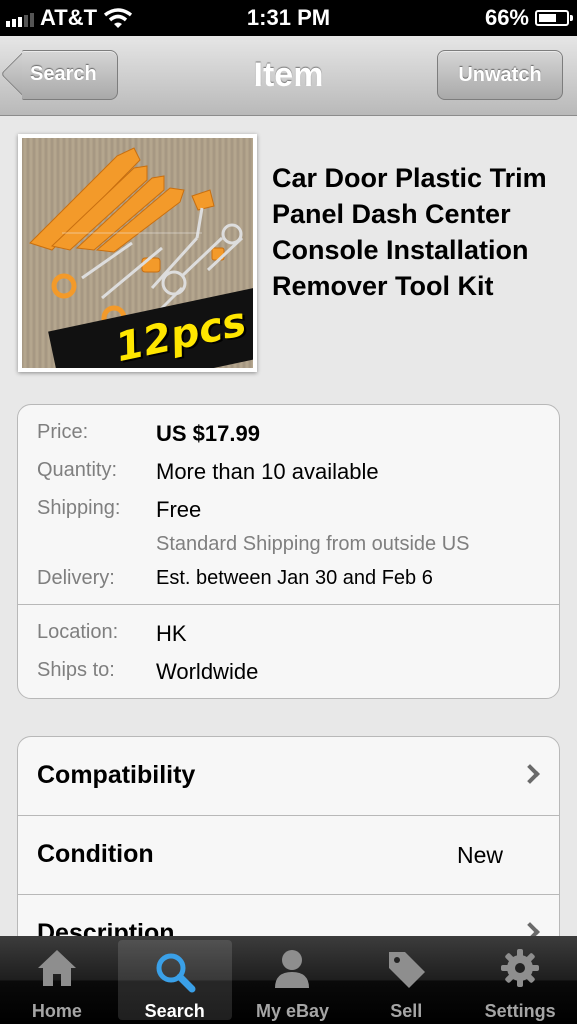 The width and height of the screenshot is (577, 1024). I want to click on search-icon, so click(176, 973).